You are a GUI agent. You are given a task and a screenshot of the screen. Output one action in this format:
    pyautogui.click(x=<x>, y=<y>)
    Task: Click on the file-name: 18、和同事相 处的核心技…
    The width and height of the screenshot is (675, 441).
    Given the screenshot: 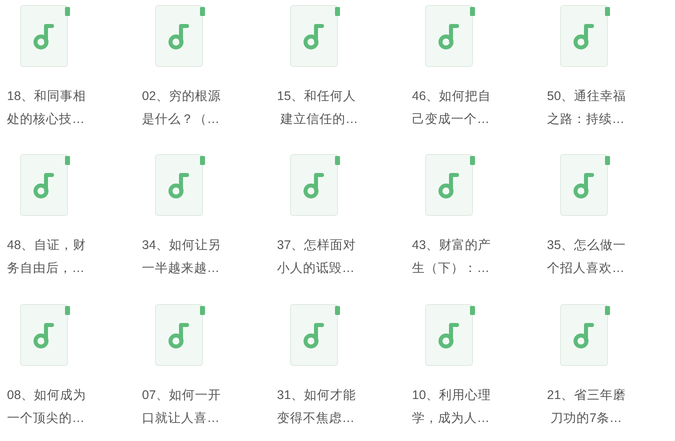 What is the action you would take?
    pyautogui.click(x=62, y=108)
    